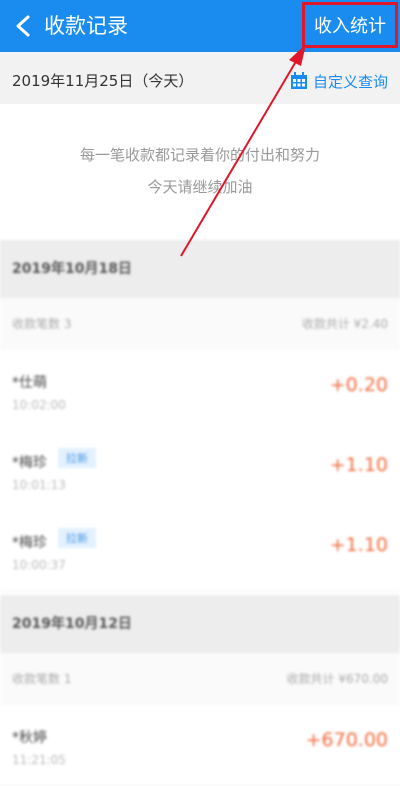 This screenshot has height=786, width=400. I want to click on receipt-count: 收款笔数 3, so click(42, 324).